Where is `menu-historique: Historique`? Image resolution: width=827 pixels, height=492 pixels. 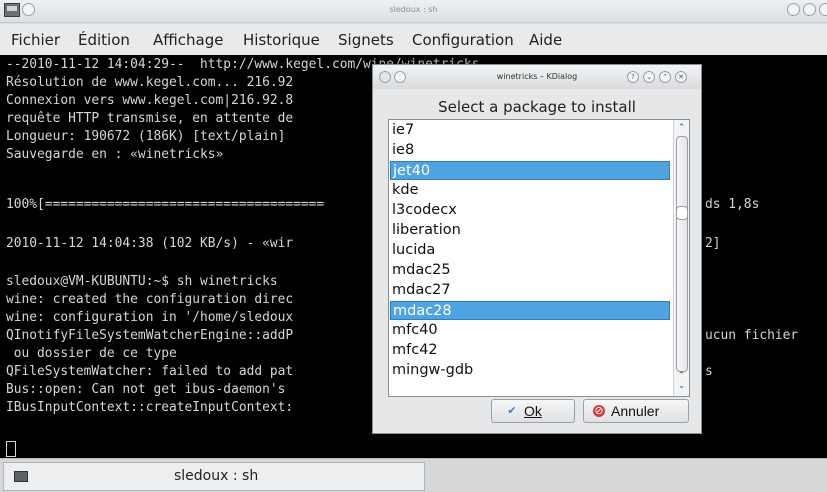
menu-historique: Historique is located at coordinates (281, 40).